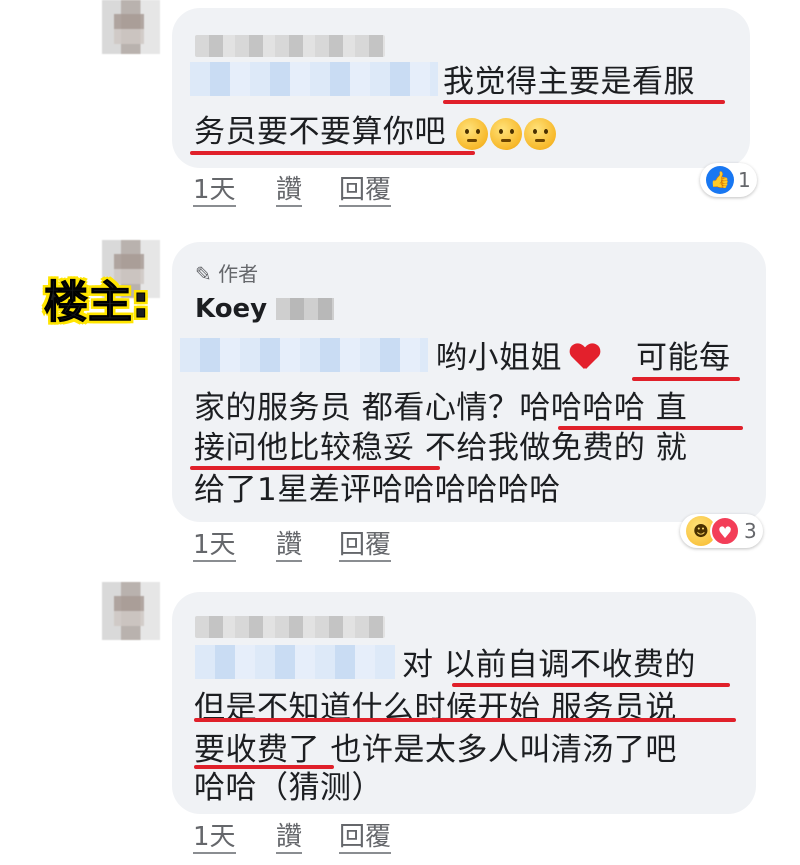 This screenshot has height=865, width=800. I want to click on red-heart-icon, so click(585, 358).